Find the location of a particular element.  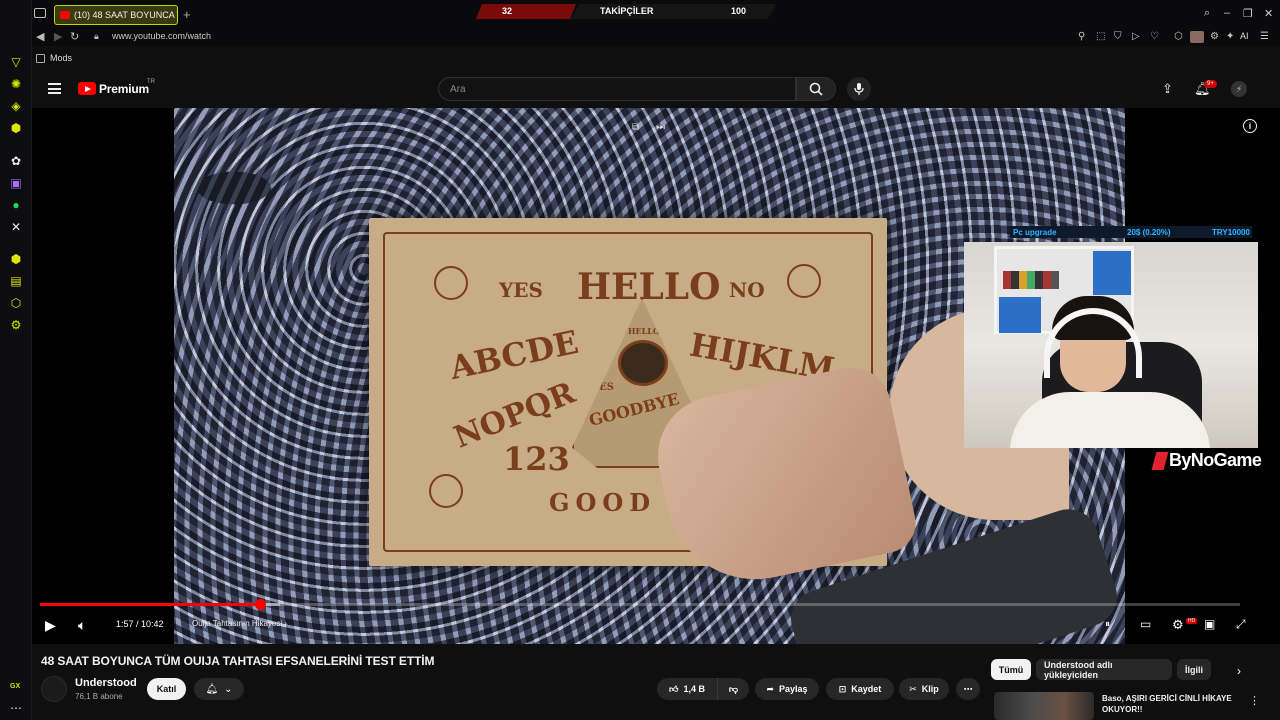

progress-bar is located at coordinates (640, 604).